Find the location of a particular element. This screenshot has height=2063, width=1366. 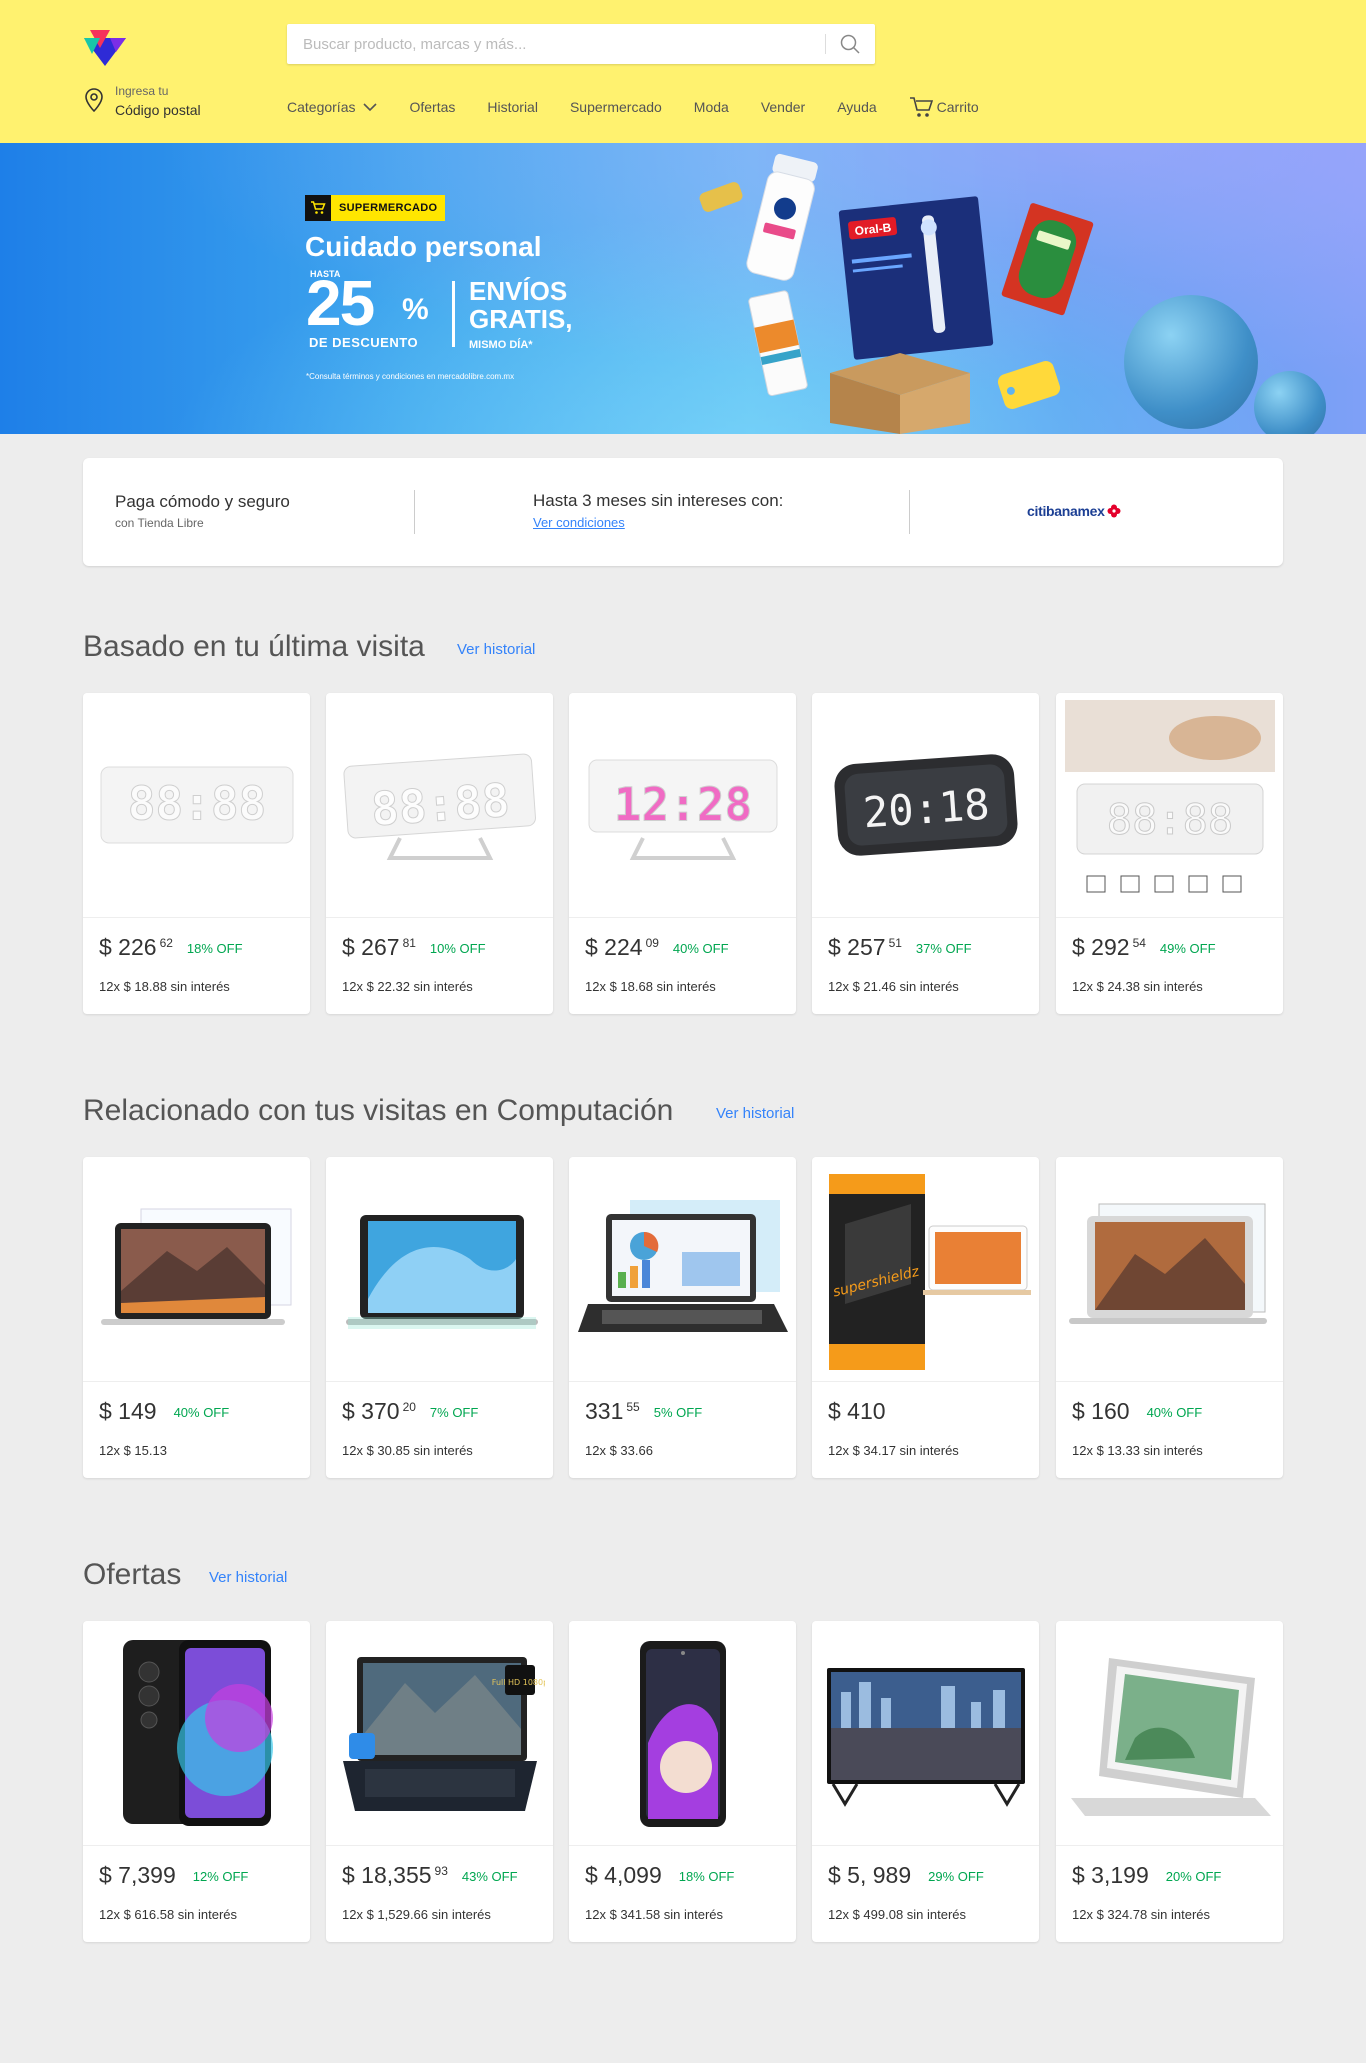

product-price: $ 292 54 49% OFF is located at coordinates (1144, 947).